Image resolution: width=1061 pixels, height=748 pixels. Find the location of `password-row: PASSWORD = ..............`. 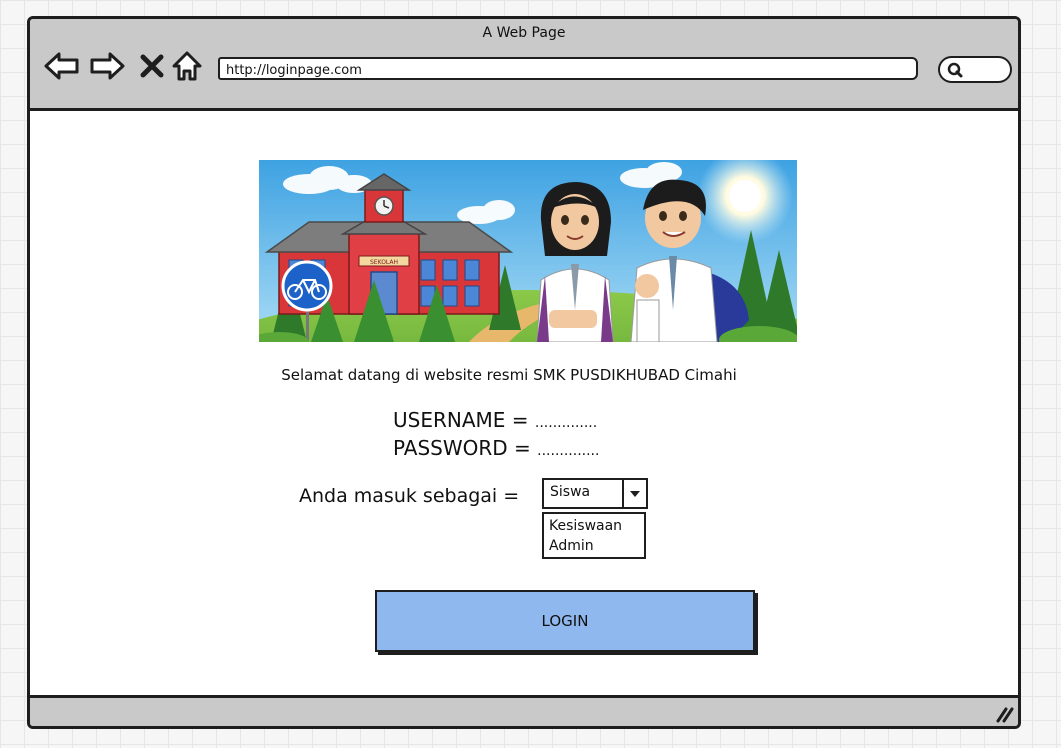

password-row: PASSWORD = .............. is located at coordinates (496, 448).